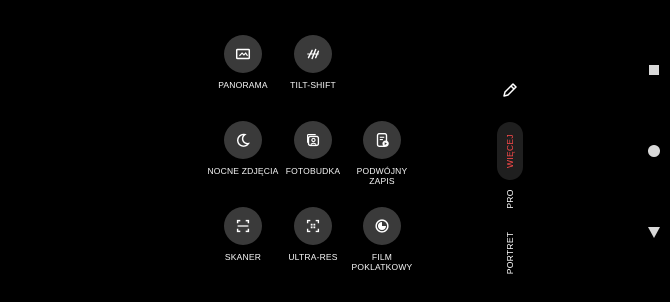  Describe the element at coordinates (243, 226) in the screenshot. I see `scanner-icon` at that location.